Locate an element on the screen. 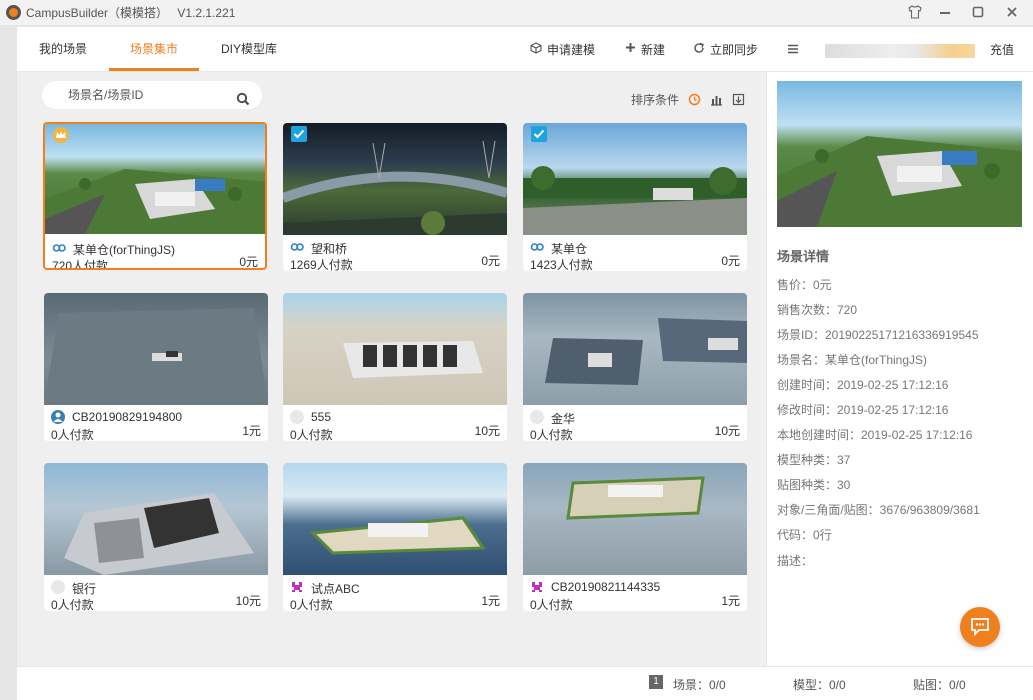  user-account-bar is located at coordinates (900, 51).